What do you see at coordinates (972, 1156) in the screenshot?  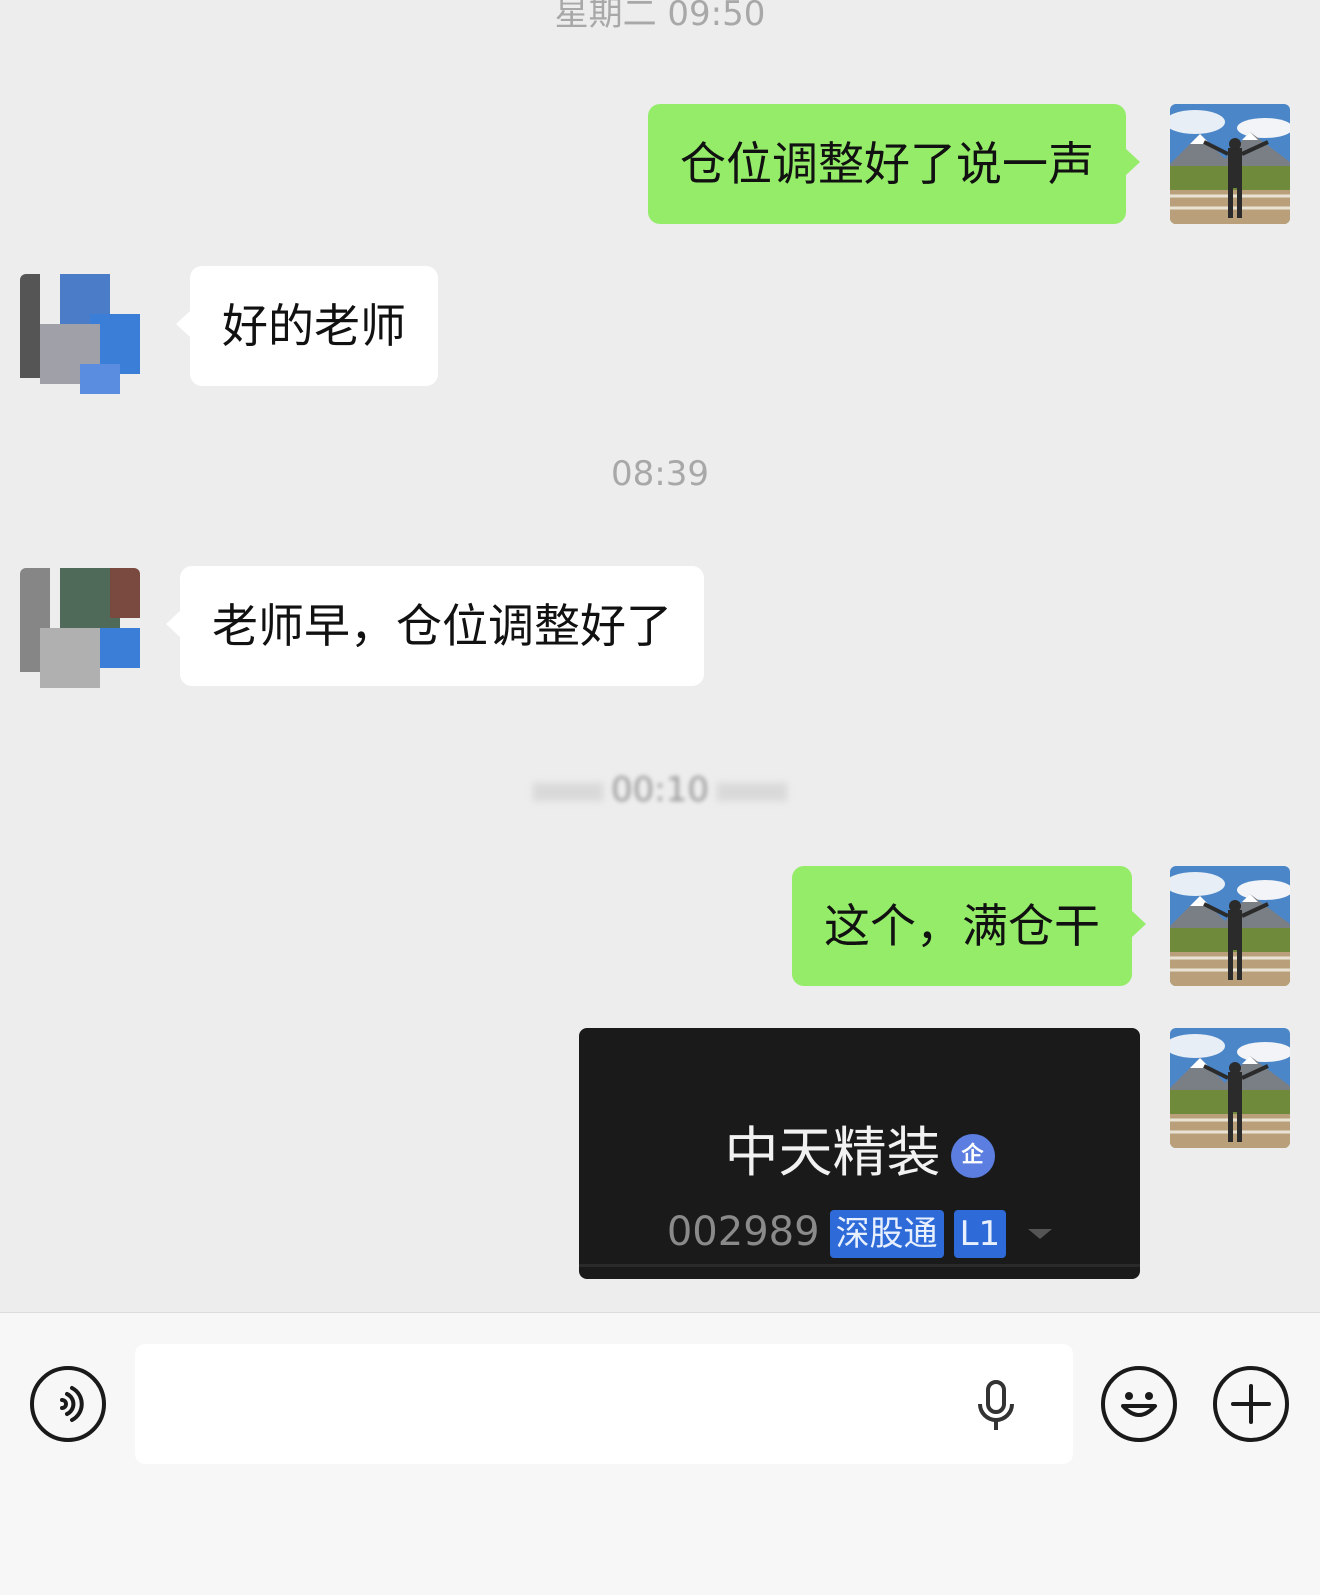 I see `enterprise-badge-icon: 企` at bounding box center [972, 1156].